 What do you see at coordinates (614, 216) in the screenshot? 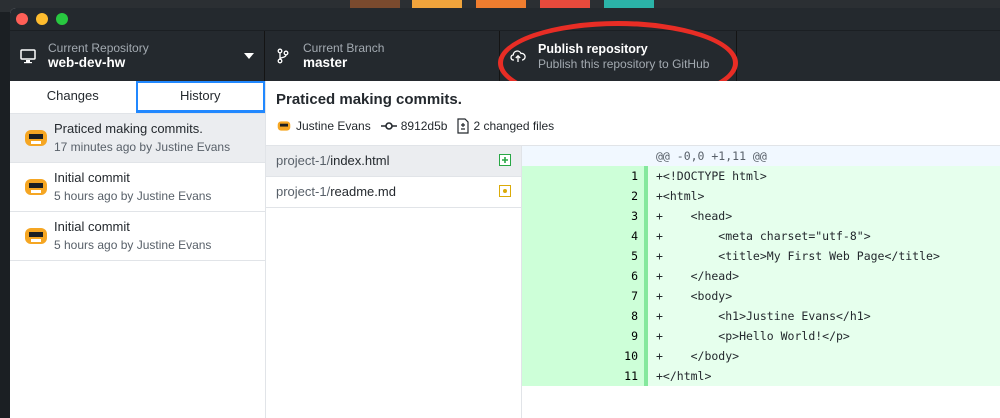
I see `line-number: 3` at bounding box center [614, 216].